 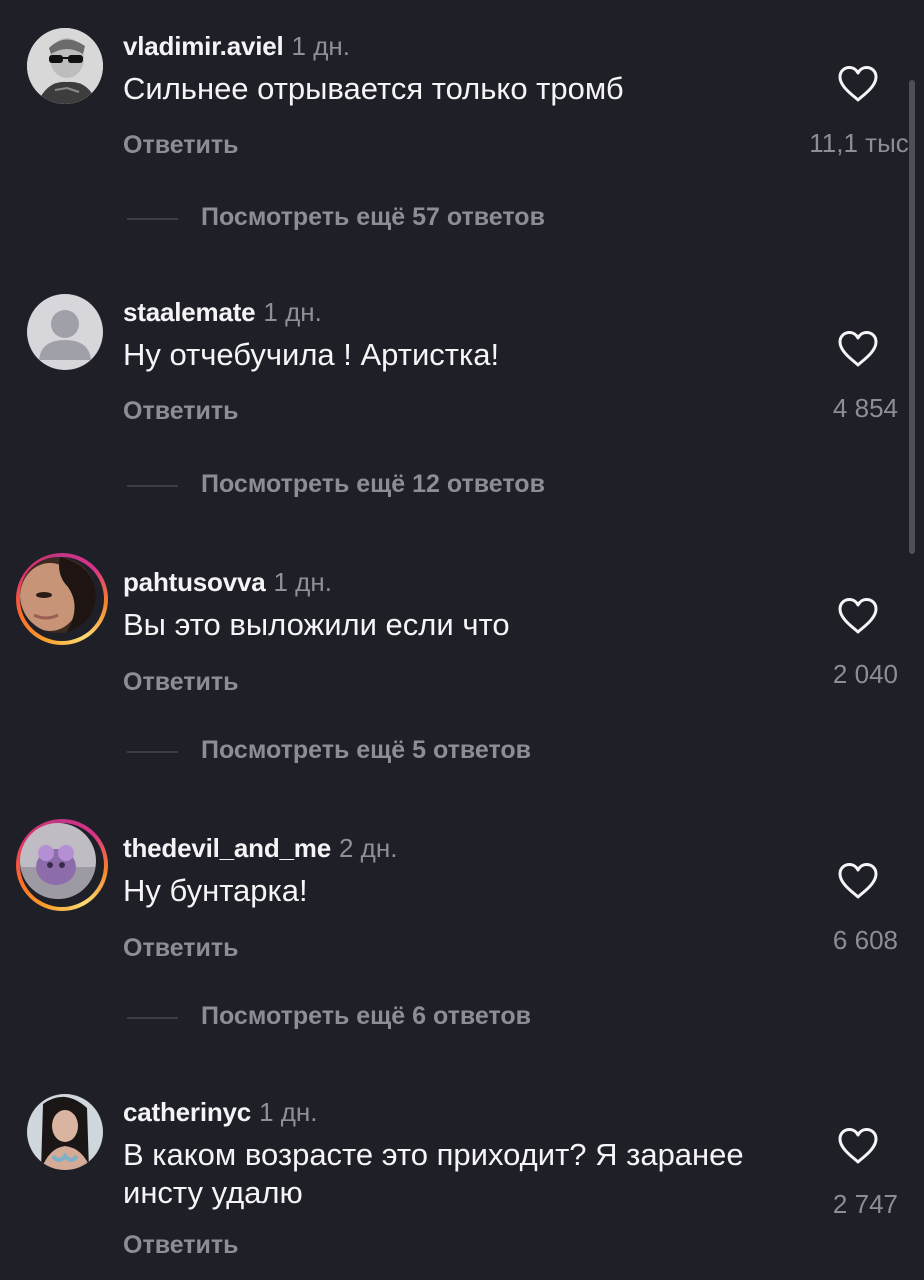 What do you see at coordinates (203, 46) in the screenshot?
I see `username: vladimir.aviel` at bounding box center [203, 46].